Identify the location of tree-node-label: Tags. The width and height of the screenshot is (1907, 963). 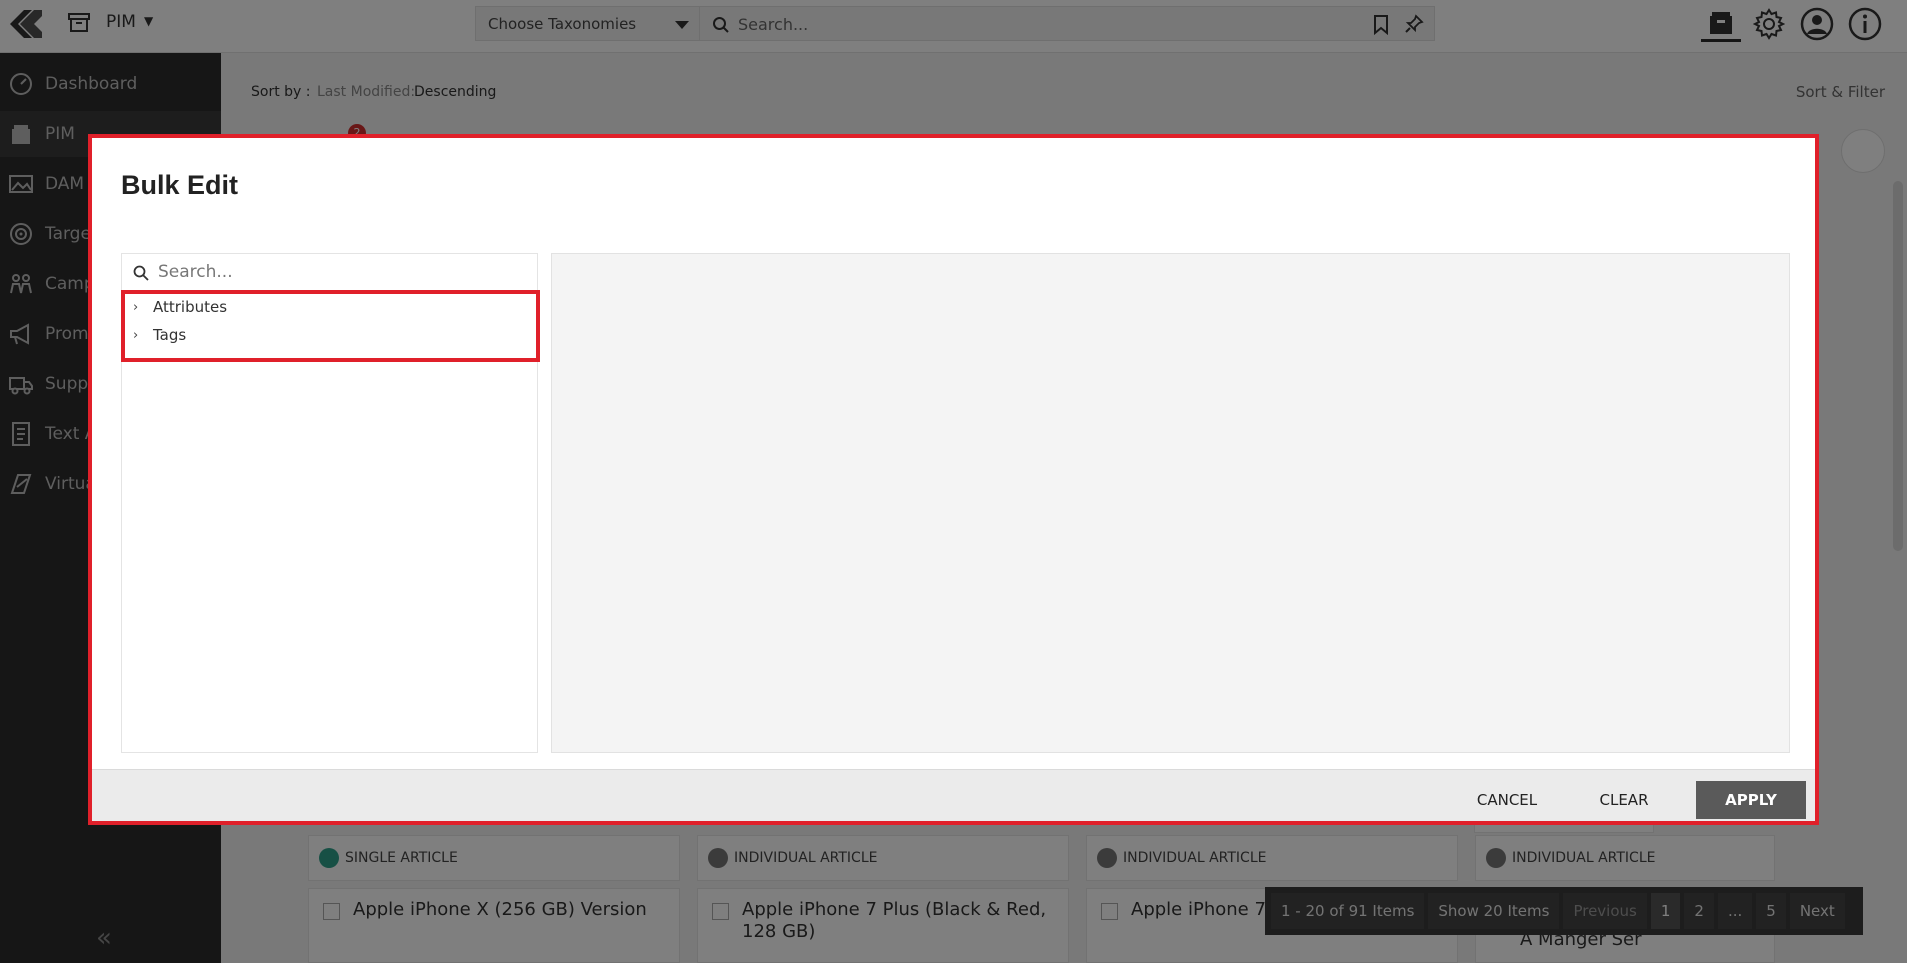
(170, 335).